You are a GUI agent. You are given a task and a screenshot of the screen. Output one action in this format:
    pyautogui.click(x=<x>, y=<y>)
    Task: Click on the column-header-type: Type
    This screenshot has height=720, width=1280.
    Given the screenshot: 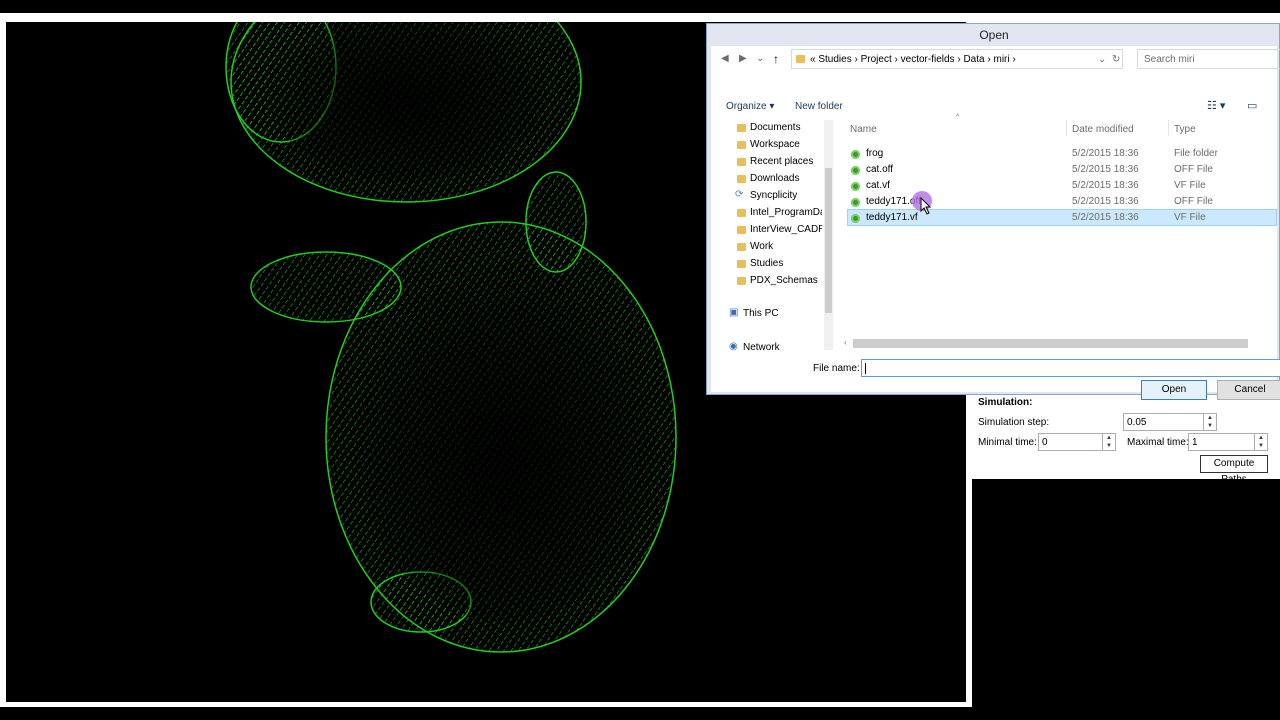 What is the action you would take?
    pyautogui.click(x=1185, y=129)
    